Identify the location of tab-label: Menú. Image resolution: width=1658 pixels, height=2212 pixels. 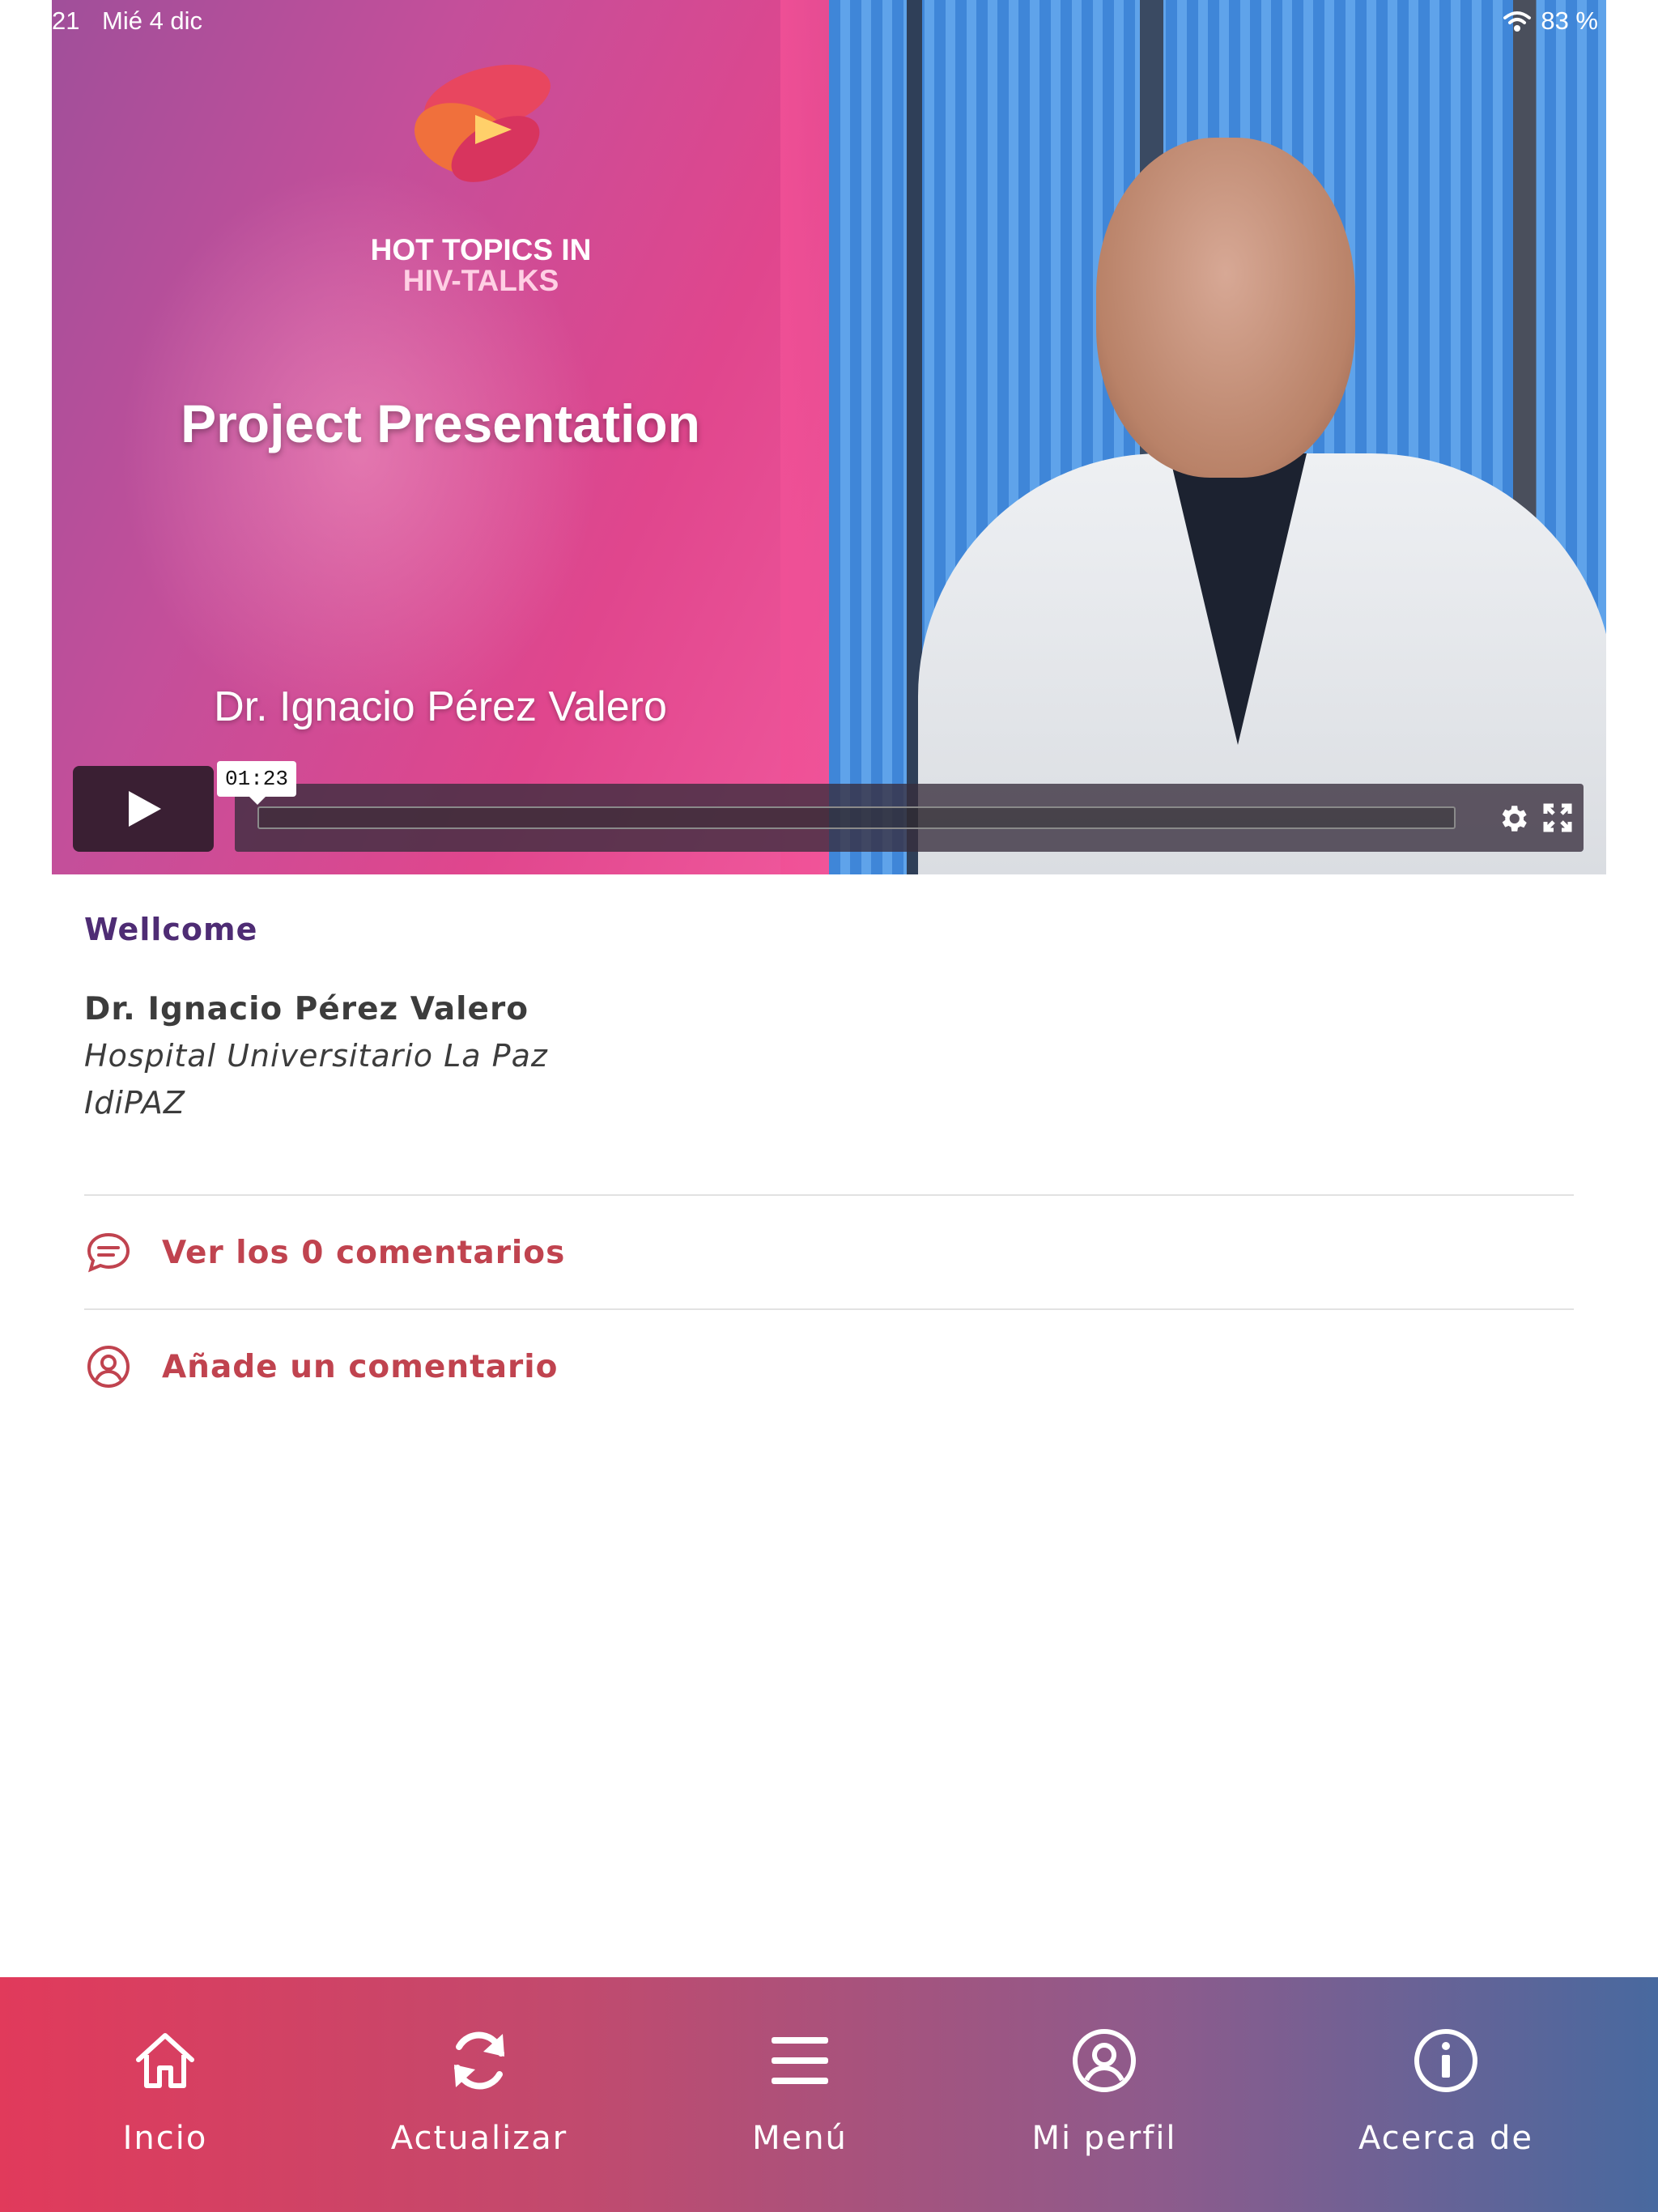
(800, 2138).